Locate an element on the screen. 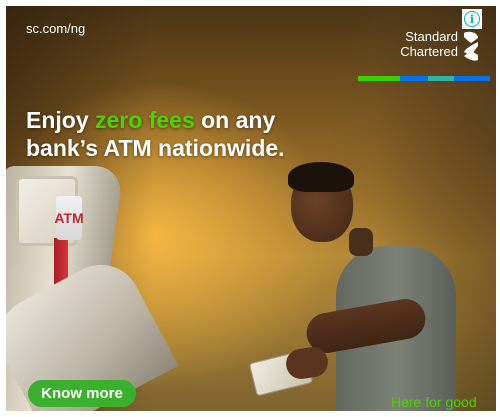  person-hair is located at coordinates (321, 177).